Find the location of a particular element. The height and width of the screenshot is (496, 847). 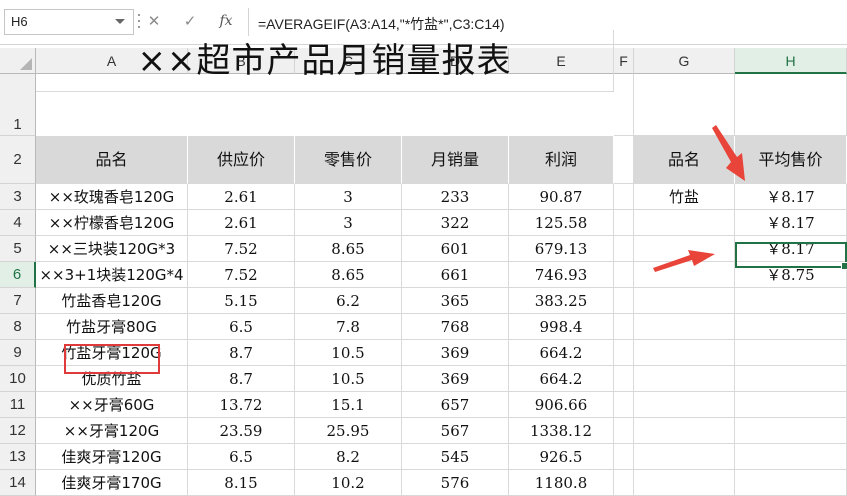

product-name-cell: 竹盐牙膏120G is located at coordinates (112, 353).